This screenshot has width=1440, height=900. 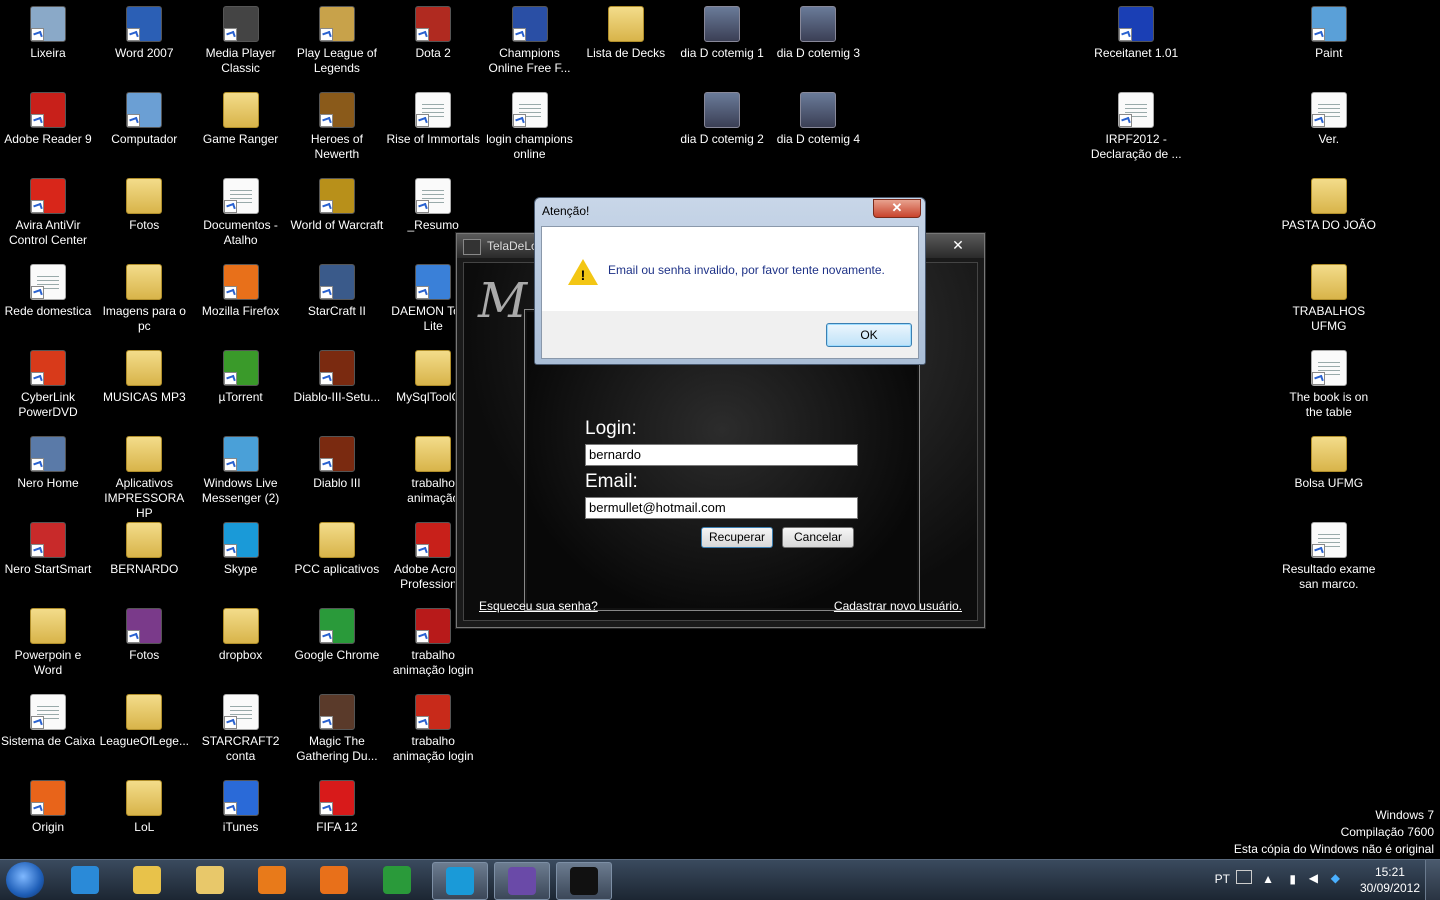 I want to click on desktop-icon: World of Warcraft, so click(x=337, y=202).